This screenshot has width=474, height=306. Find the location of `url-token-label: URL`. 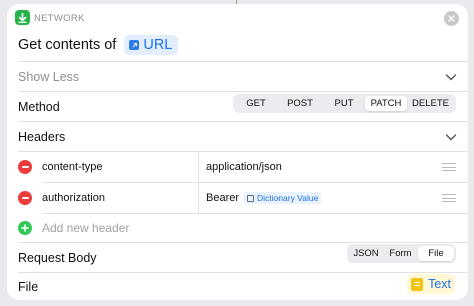

url-token-label: URL is located at coordinates (158, 45).